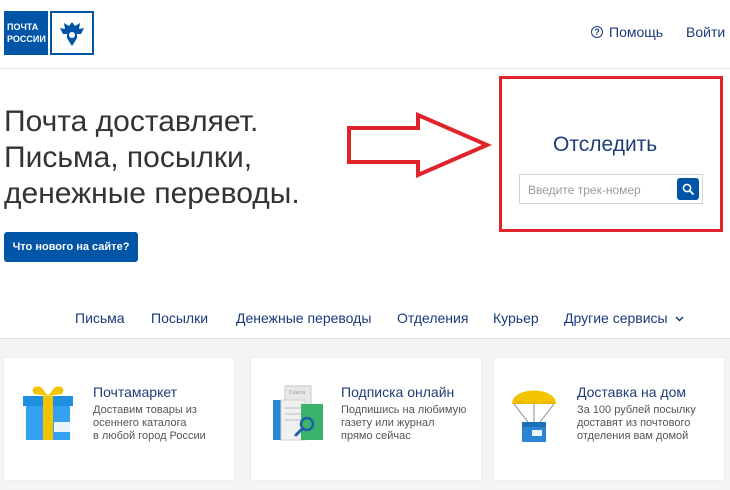 This screenshot has width=730, height=490. What do you see at coordinates (26, 39) in the screenshot?
I see `logo-line2: РОССИИ` at bounding box center [26, 39].